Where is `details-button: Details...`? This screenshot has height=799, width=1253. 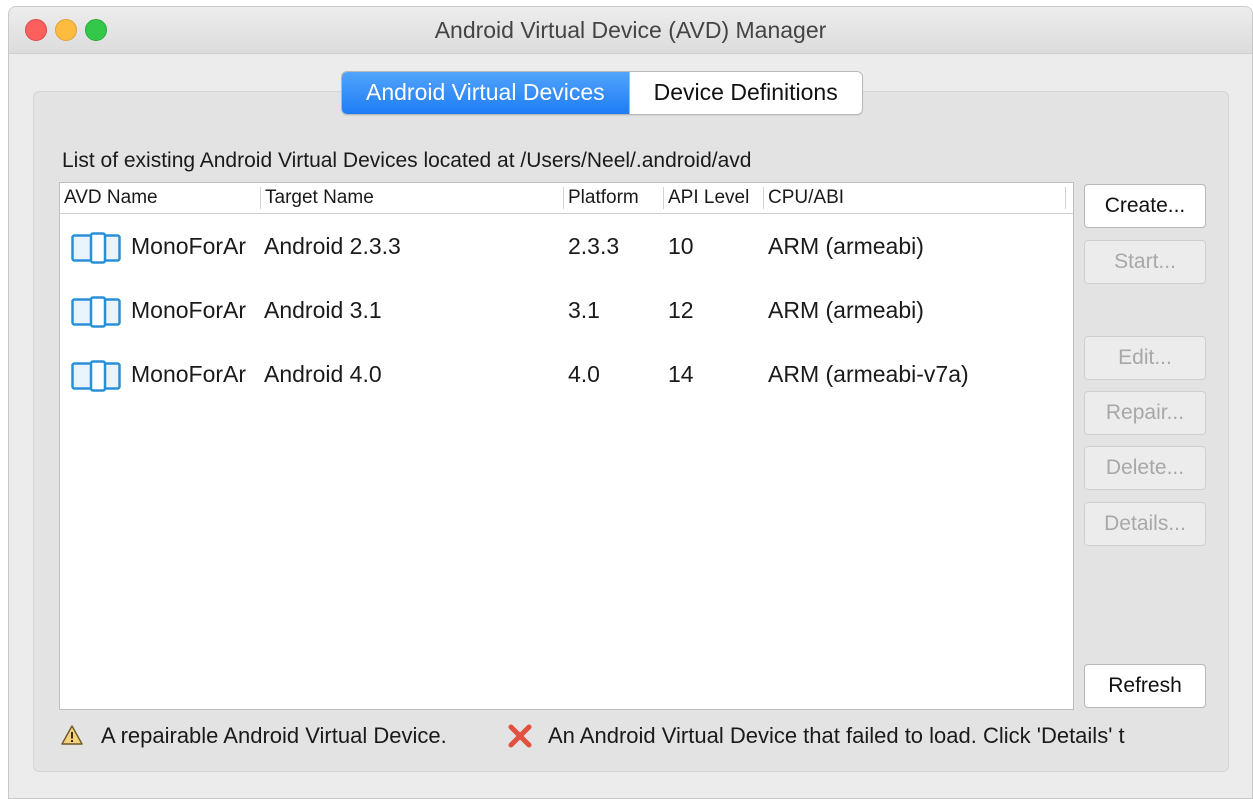 details-button: Details... is located at coordinates (1145, 524).